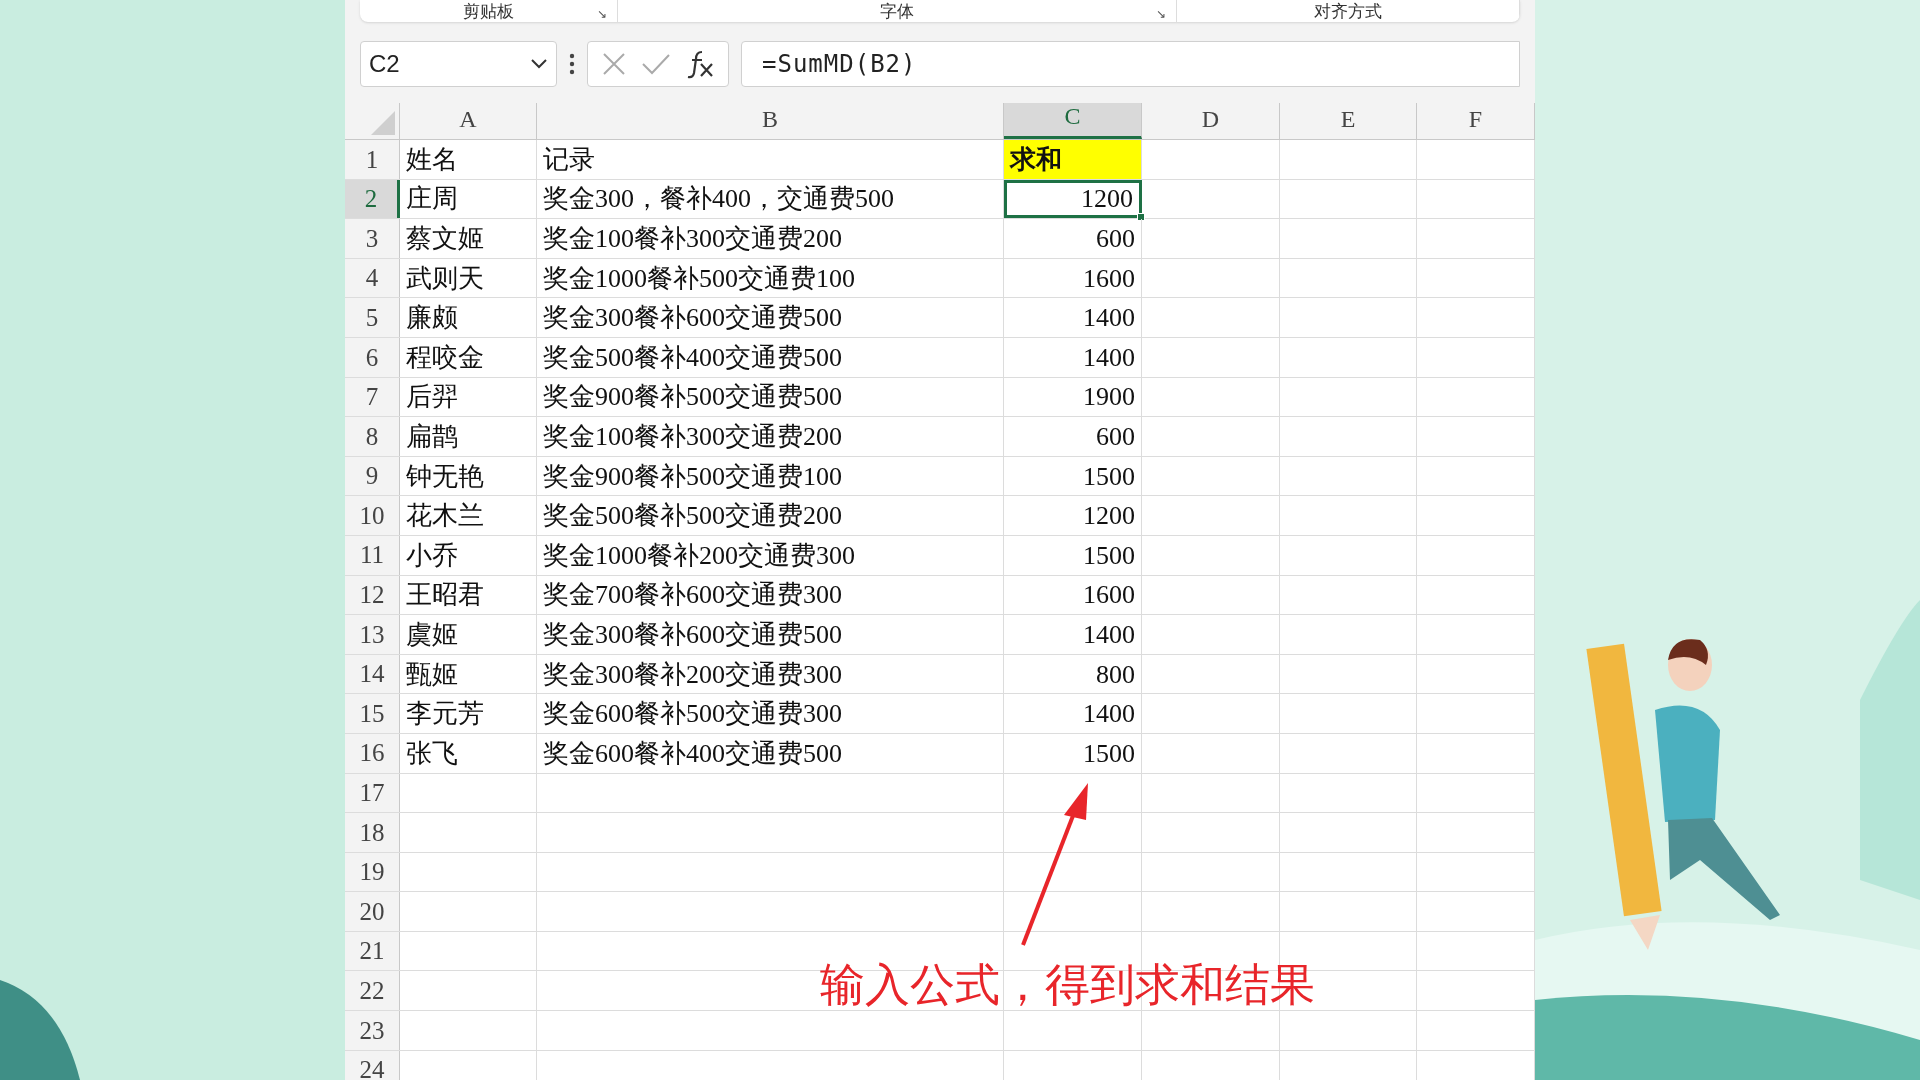 The width and height of the screenshot is (1920, 1080). Describe the element at coordinates (1130, 64) in the screenshot. I see `formula-input: =SumMD(B2)` at that location.